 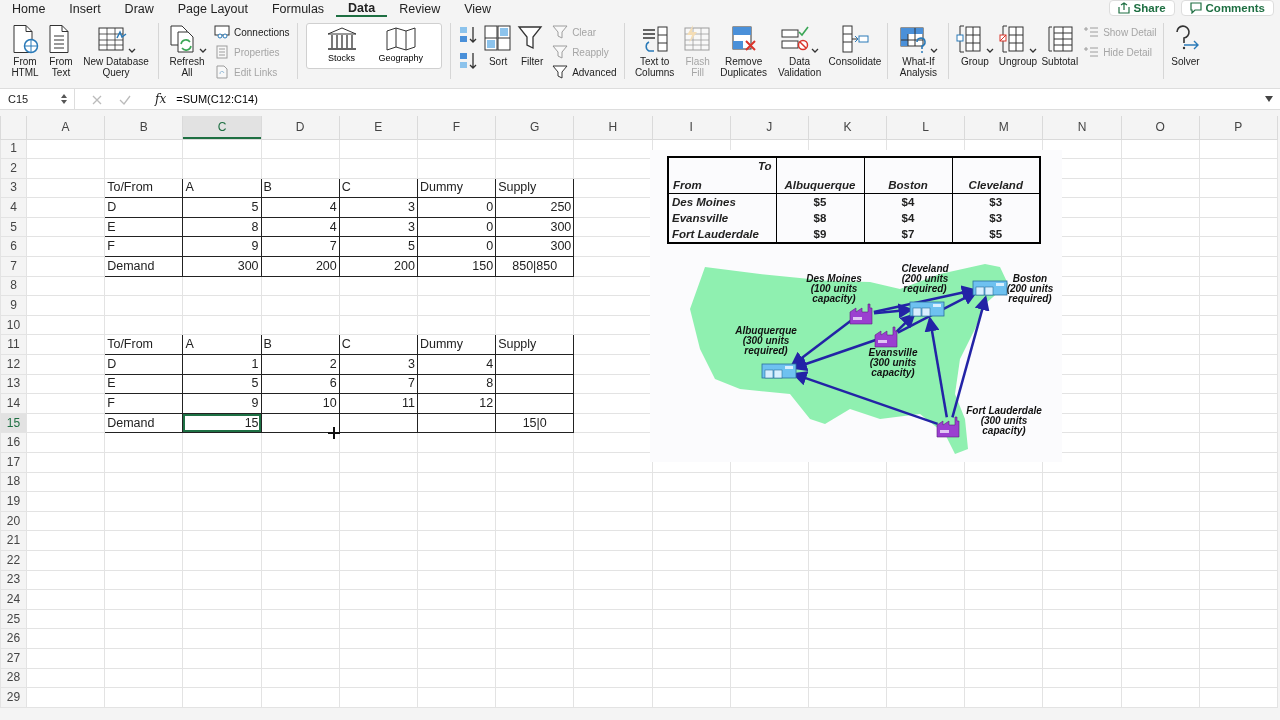 What do you see at coordinates (743, 50) in the screenshot?
I see `ribbon-button: Remove Duplicates` at bounding box center [743, 50].